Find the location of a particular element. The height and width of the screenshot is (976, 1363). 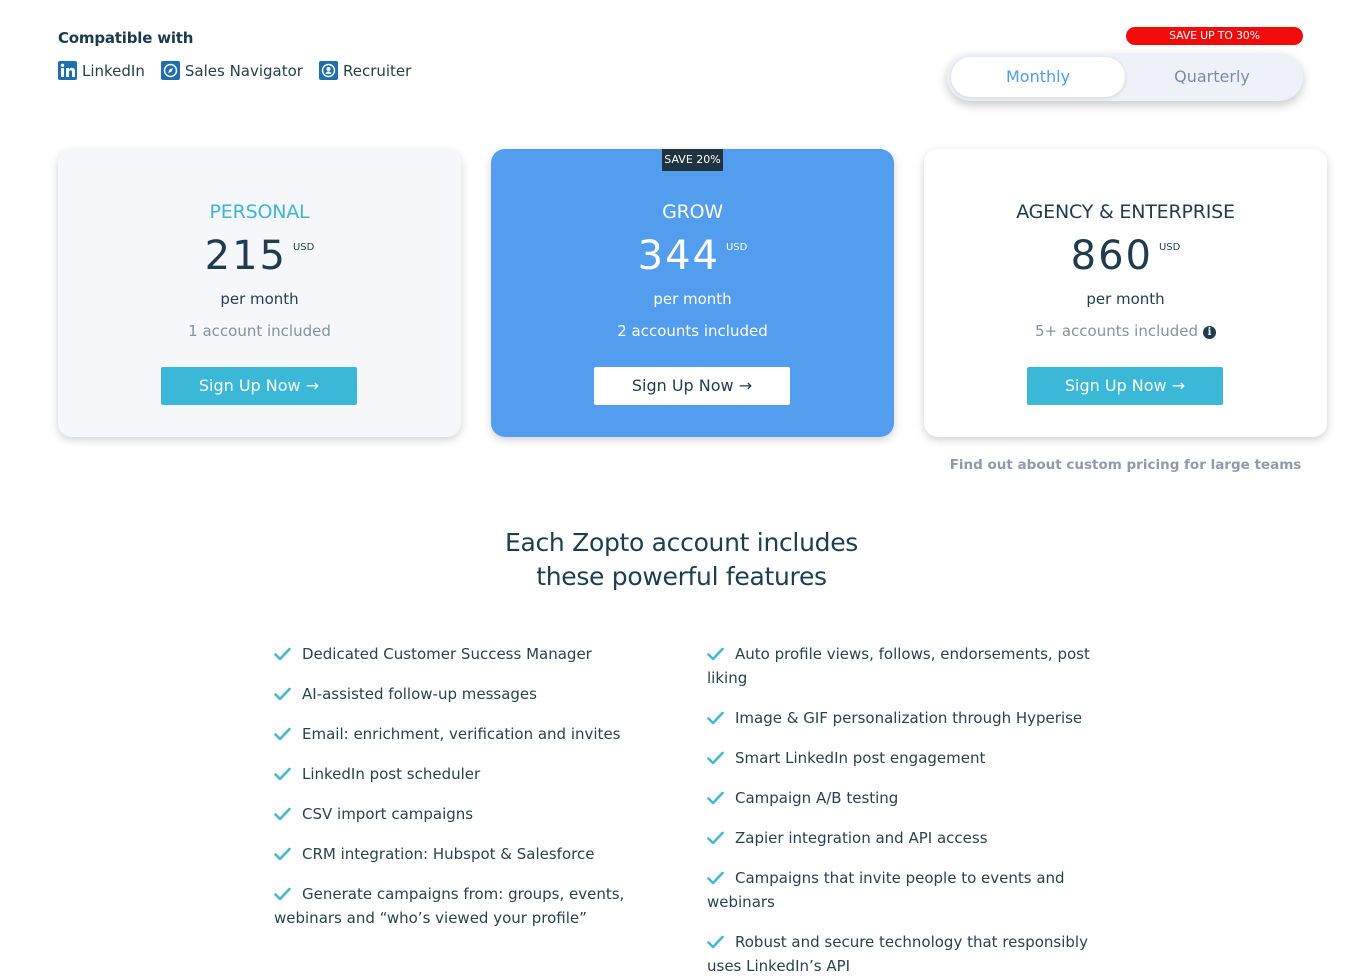

feature-item: Dedicated Customer Success Manager is located at coordinates (479, 654).